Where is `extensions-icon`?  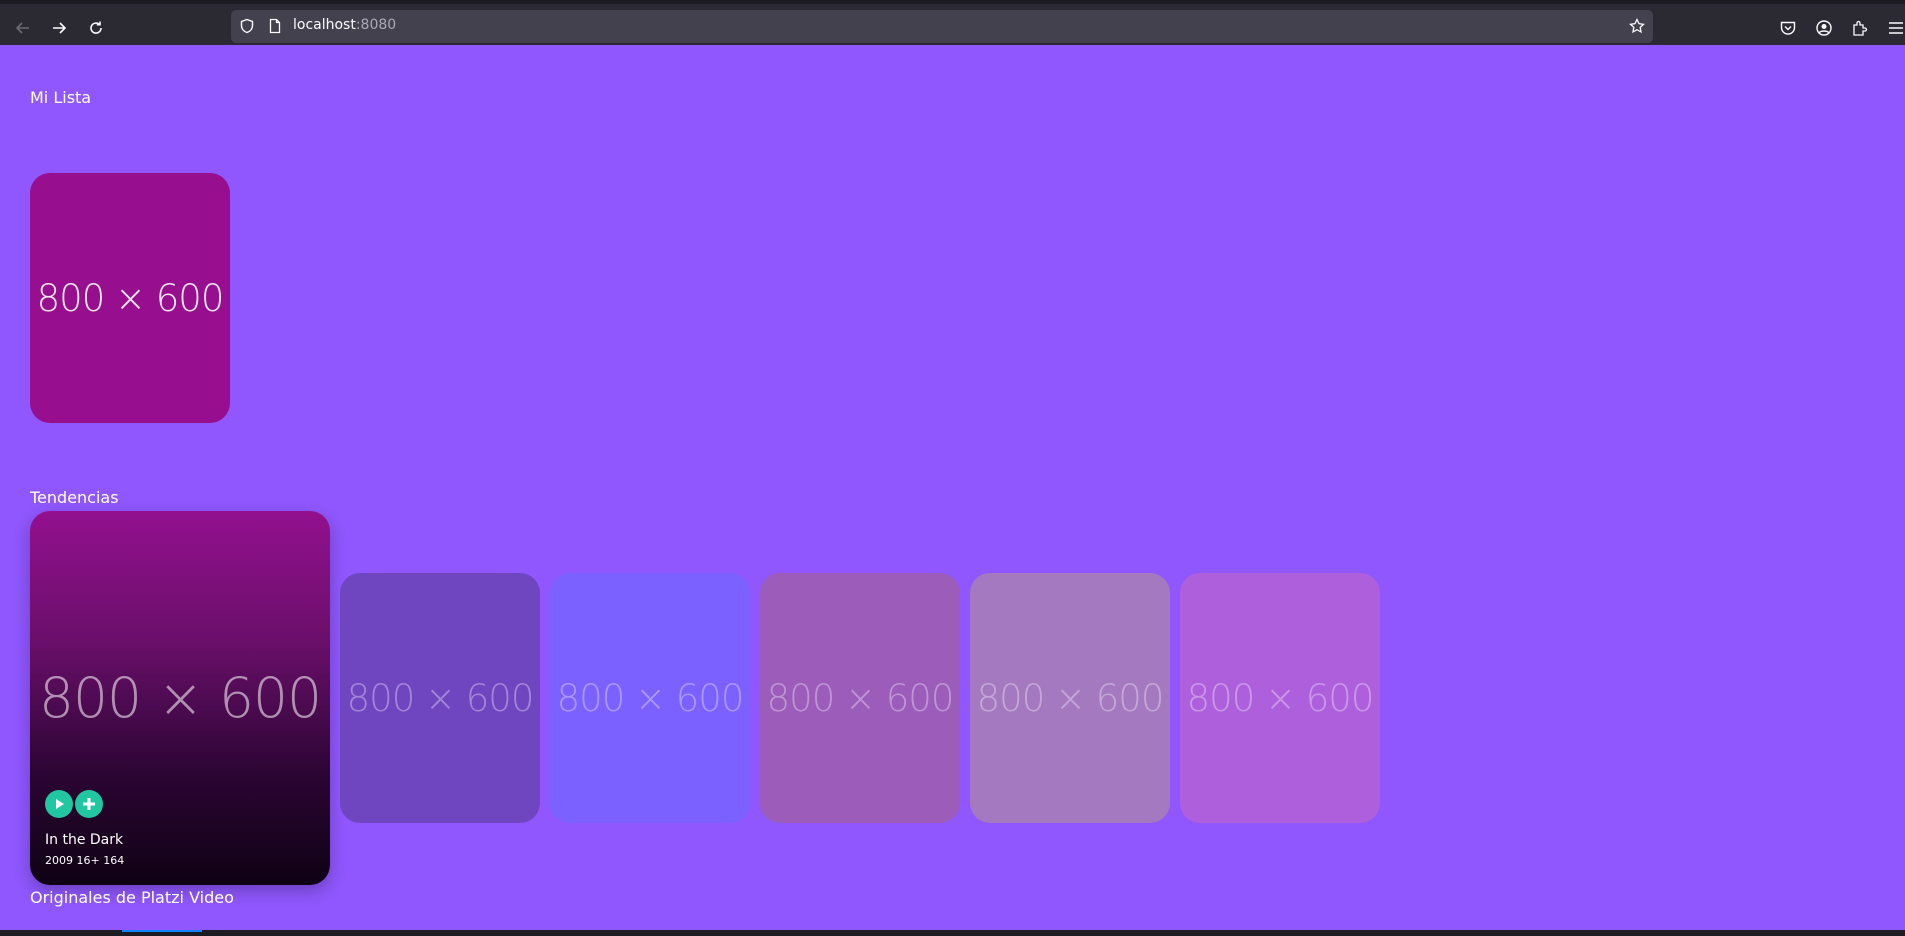 extensions-icon is located at coordinates (1860, 28).